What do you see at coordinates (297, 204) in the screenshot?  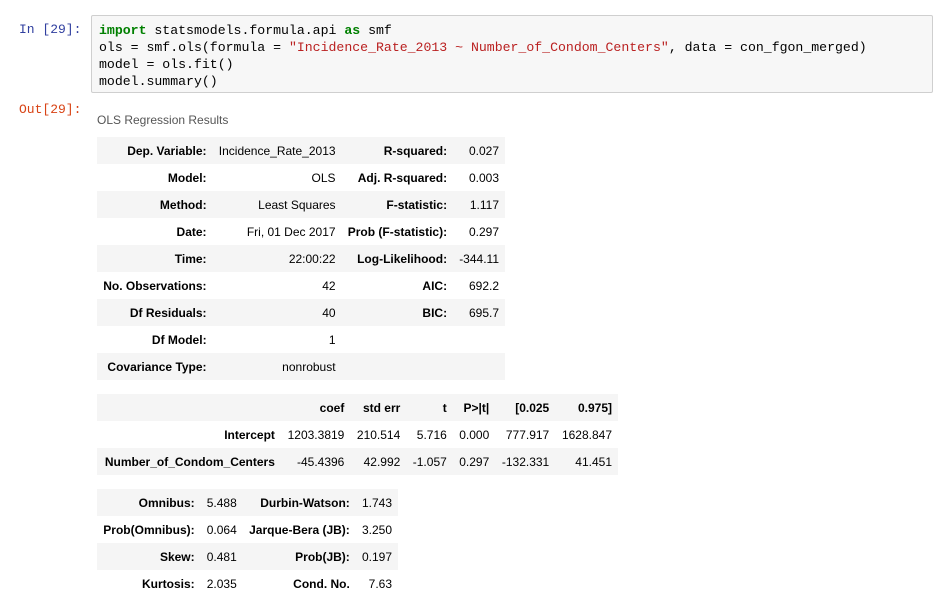 I see `stat-value: Least Squares` at bounding box center [297, 204].